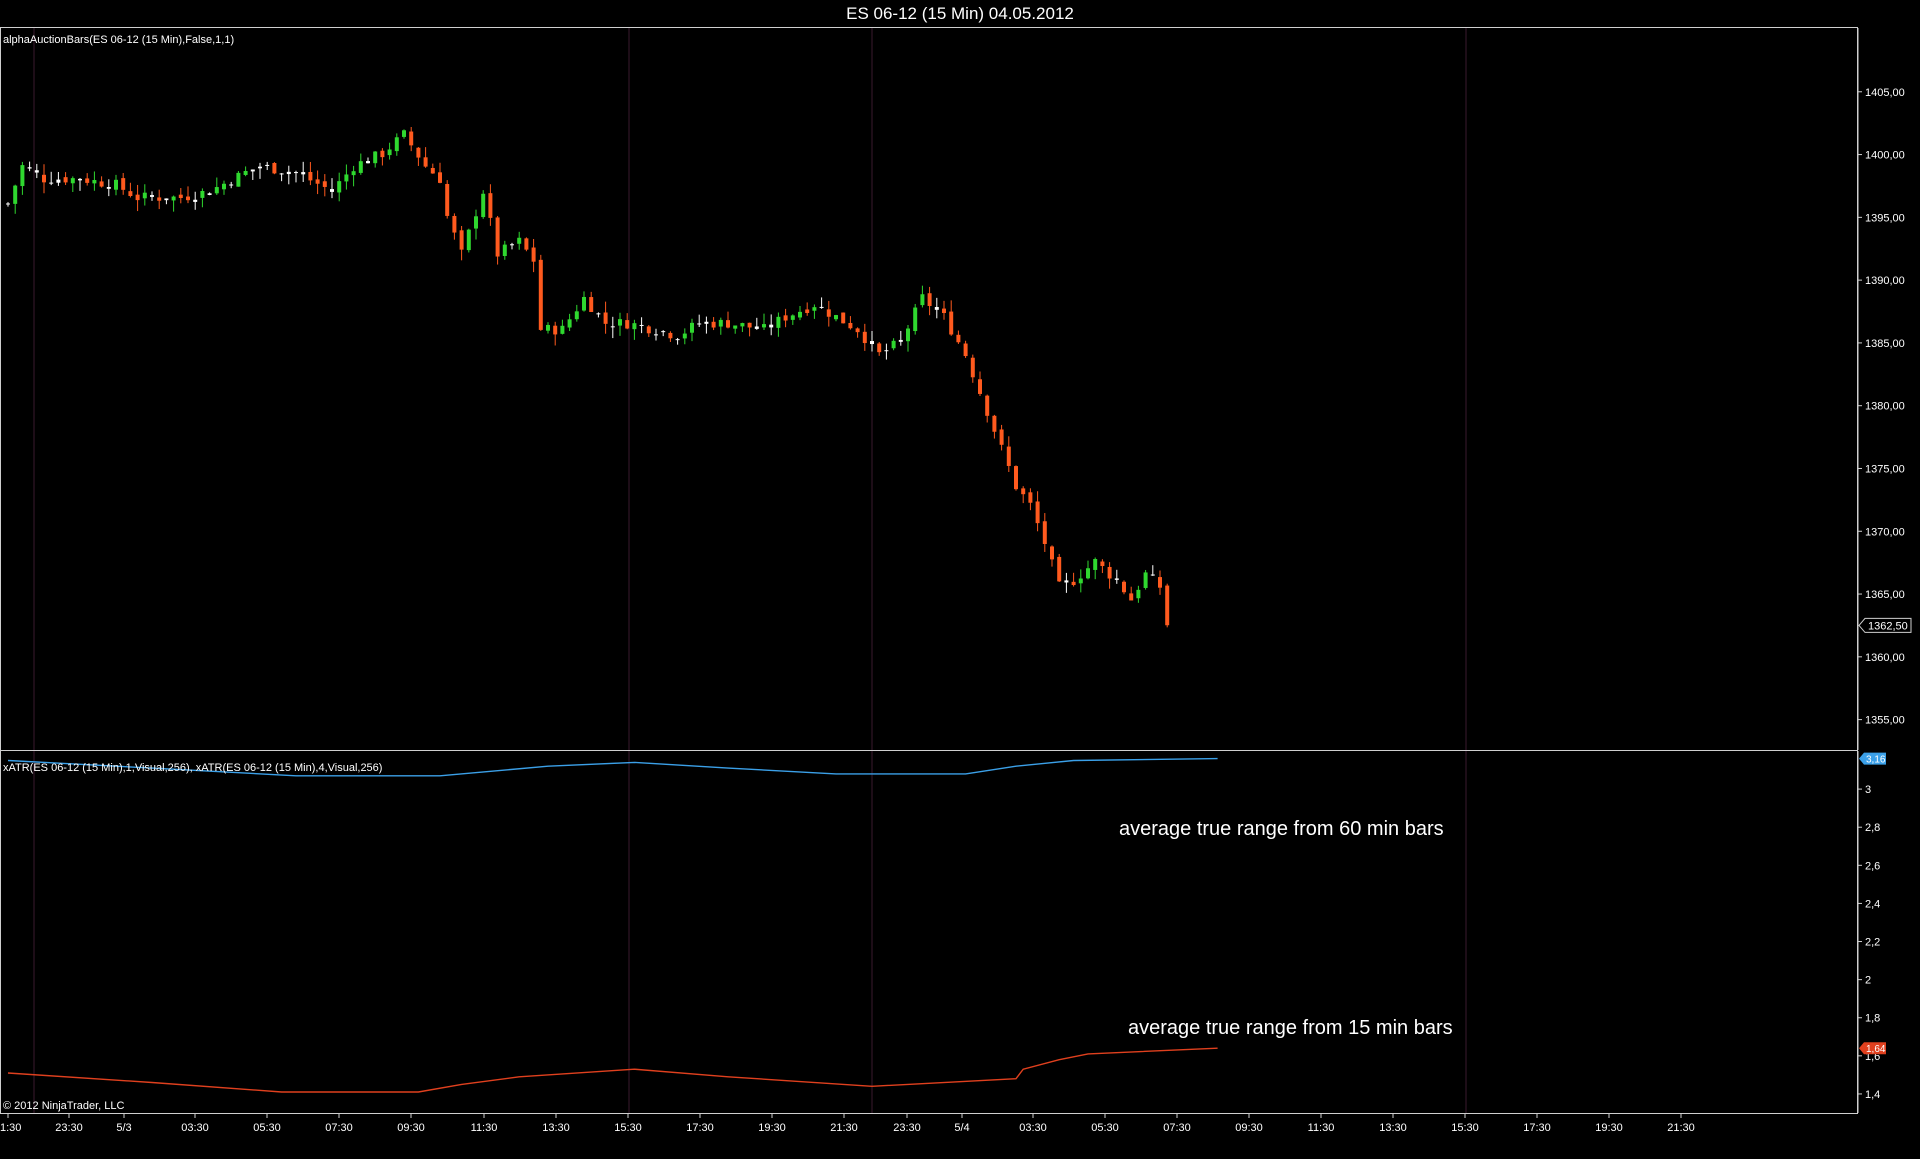 The height and width of the screenshot is (1159, 1920). Describe the element at coordinates (1872, 943) in the screenshot. I see `atr-tick-label: 2,2` at that location.